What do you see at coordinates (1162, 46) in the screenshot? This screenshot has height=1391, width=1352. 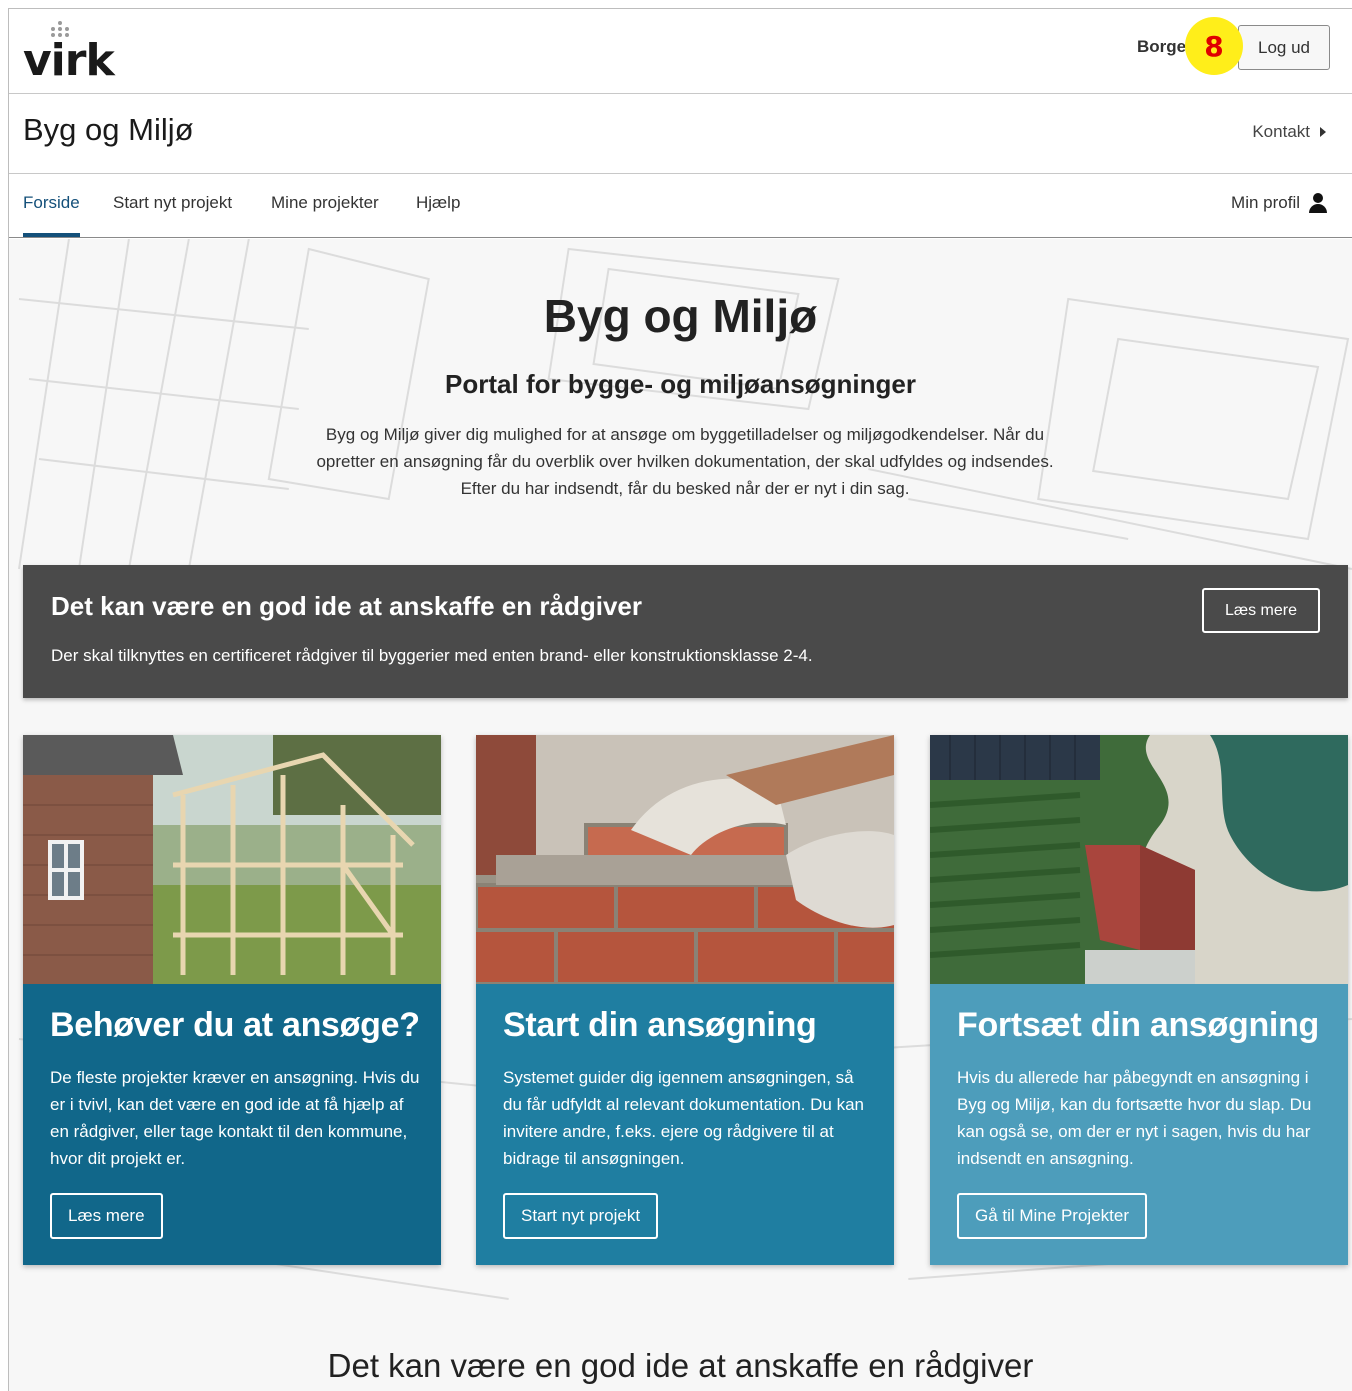 I see `user-name: Borge` at bounding box center [1162, 46].